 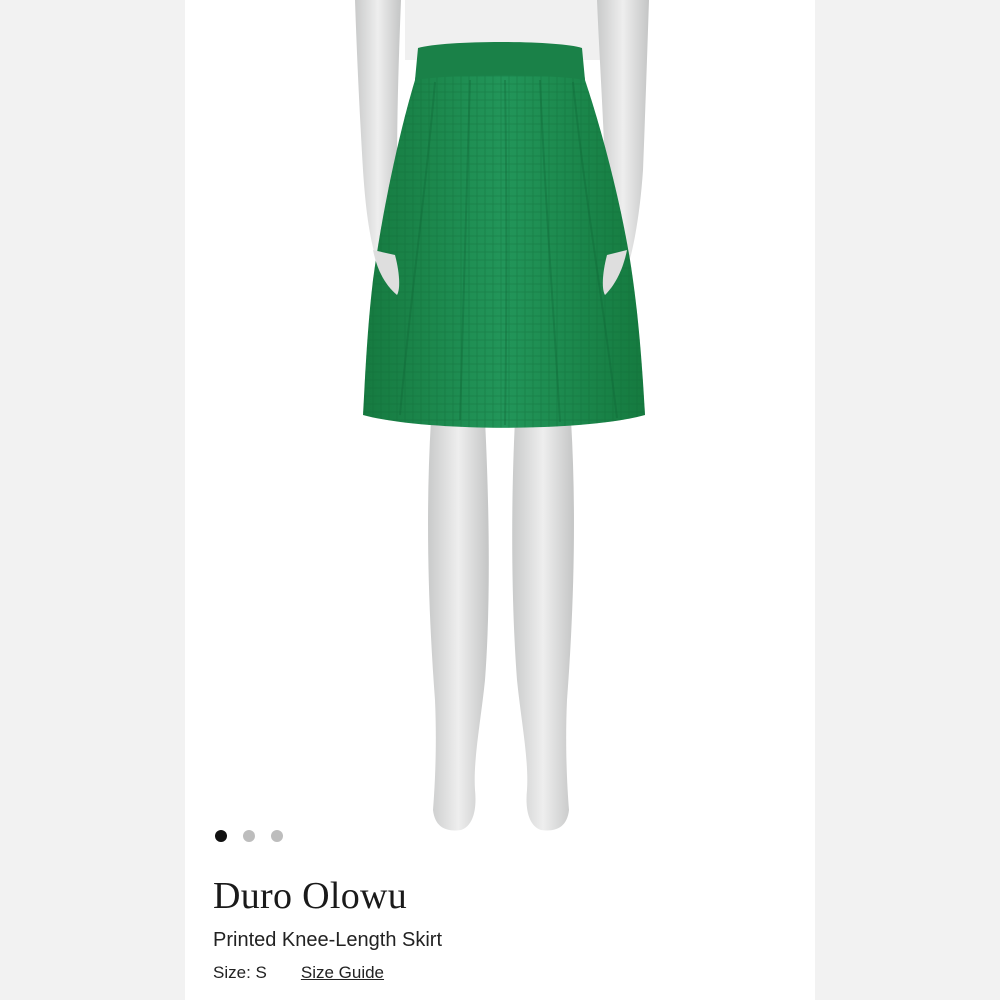 What do you see at coordinates (310, 896) in the screenshot?
I see `brand-name: Duro Olowu` at bounding box center [310, 896].